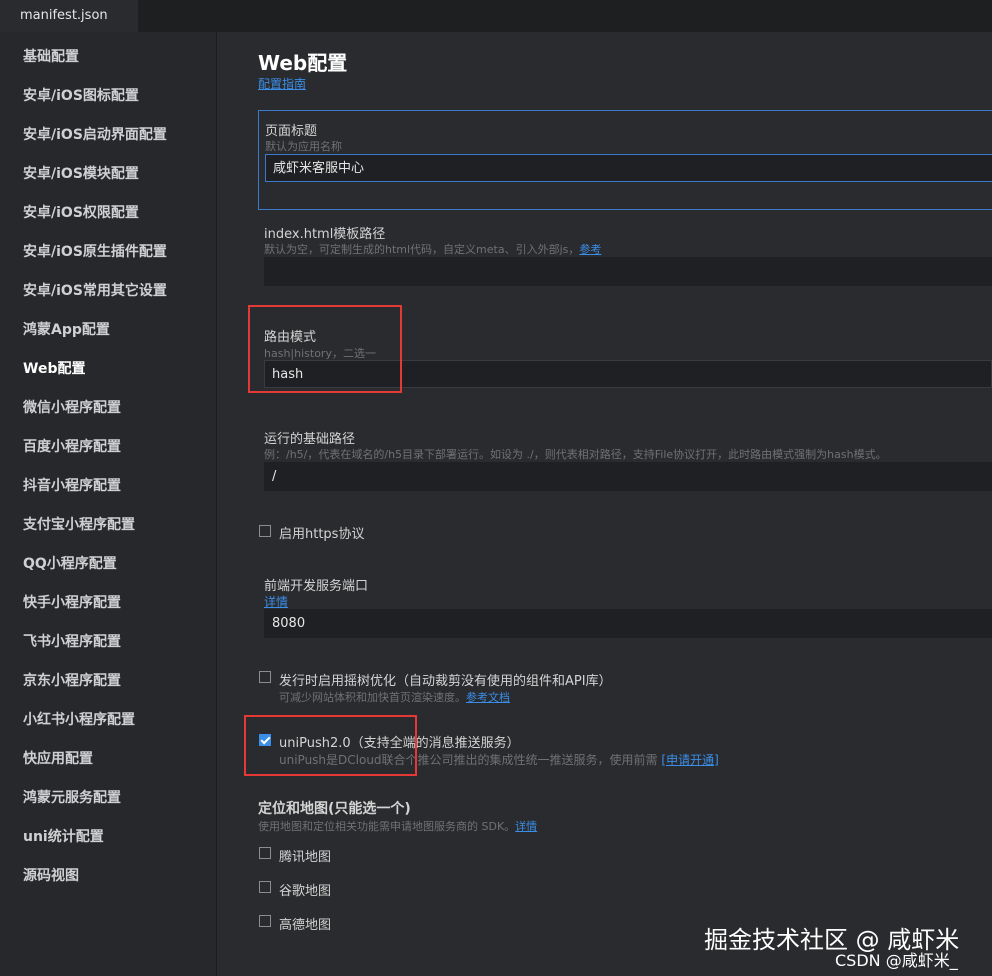 The image size is (992, 976). Describe the element at coordinates (70, 563) in the screenshot. I see `sidebar-item-qq: QQ小程序配置` at that location.